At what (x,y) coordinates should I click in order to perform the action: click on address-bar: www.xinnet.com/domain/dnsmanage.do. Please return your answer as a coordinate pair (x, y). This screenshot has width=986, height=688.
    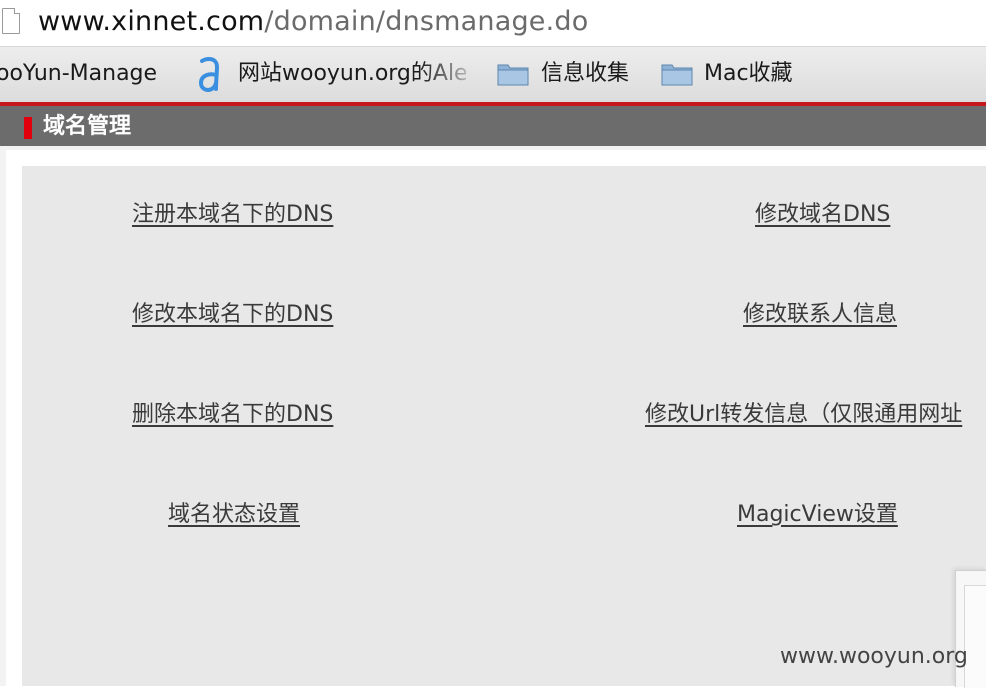
    Looking at the image, I should click on (493, 23).